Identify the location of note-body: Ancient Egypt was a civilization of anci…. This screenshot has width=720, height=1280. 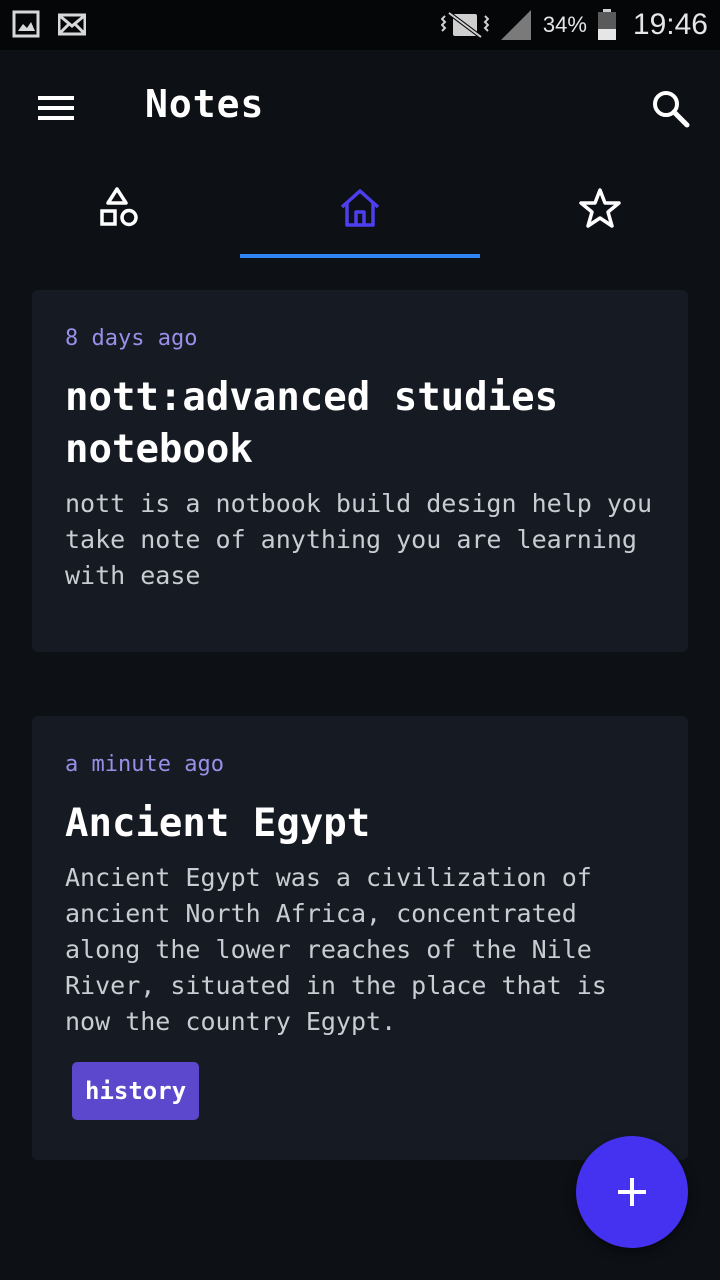
(336, 949).